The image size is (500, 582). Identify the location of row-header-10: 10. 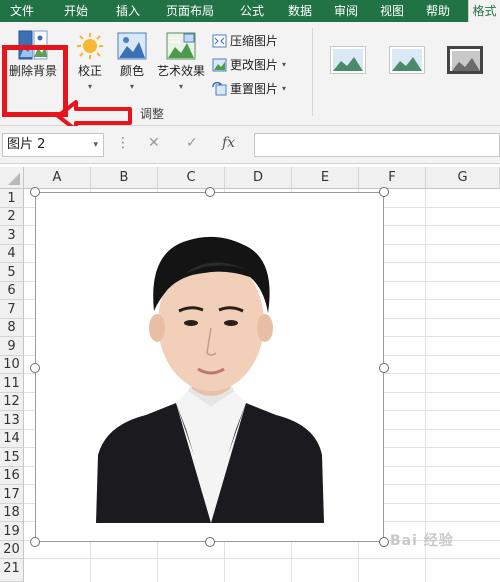
(12, 365).